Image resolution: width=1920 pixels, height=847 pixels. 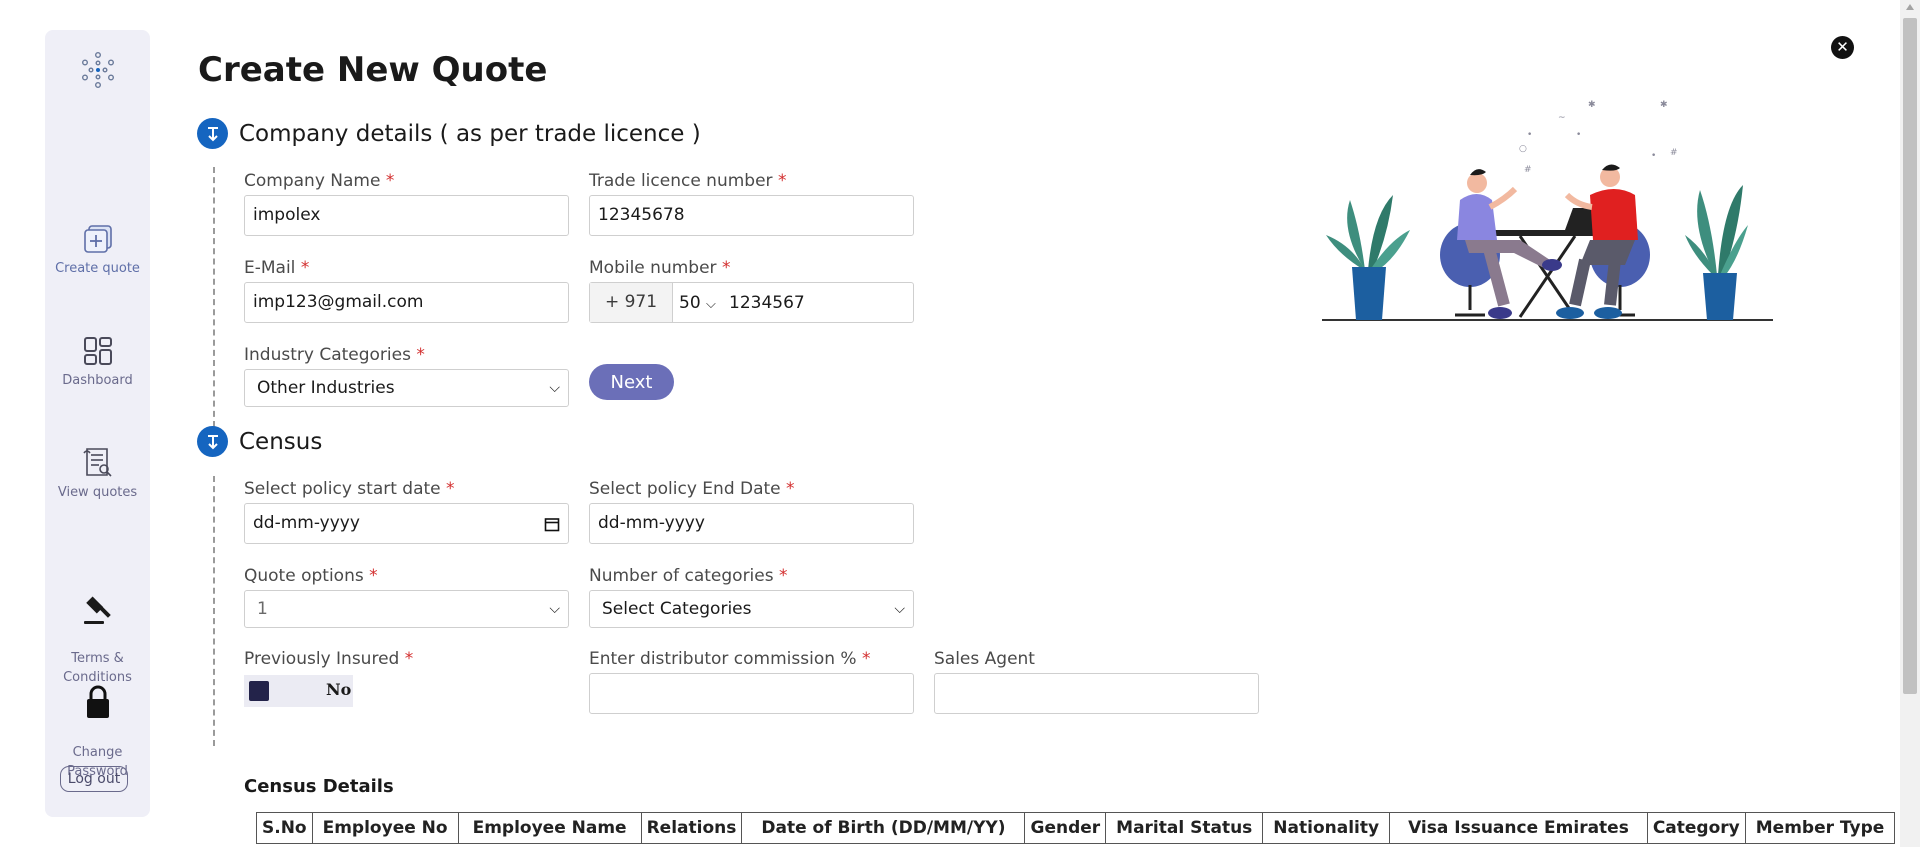 I want to click on column-header: Member Type, so click(x=1820, y=828).